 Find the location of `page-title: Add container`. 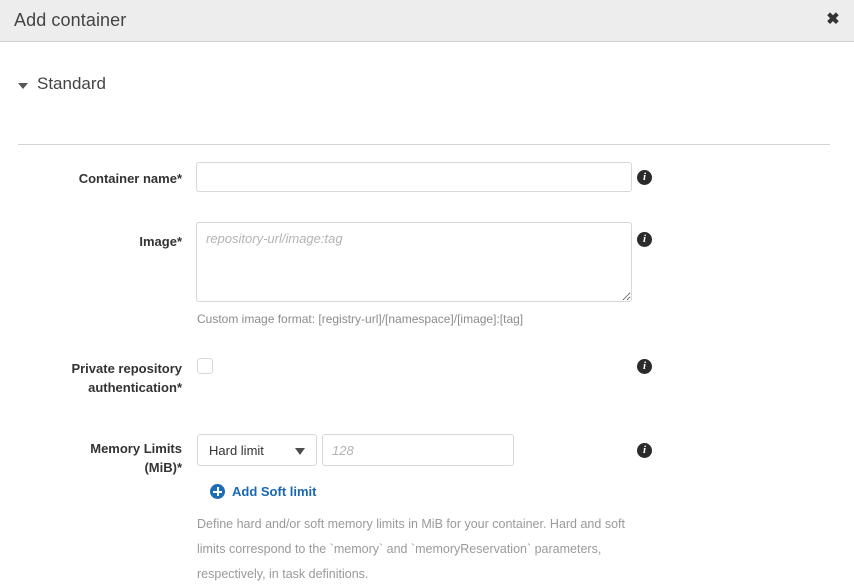

page-title: Add container is located at coordinates (70, 20).